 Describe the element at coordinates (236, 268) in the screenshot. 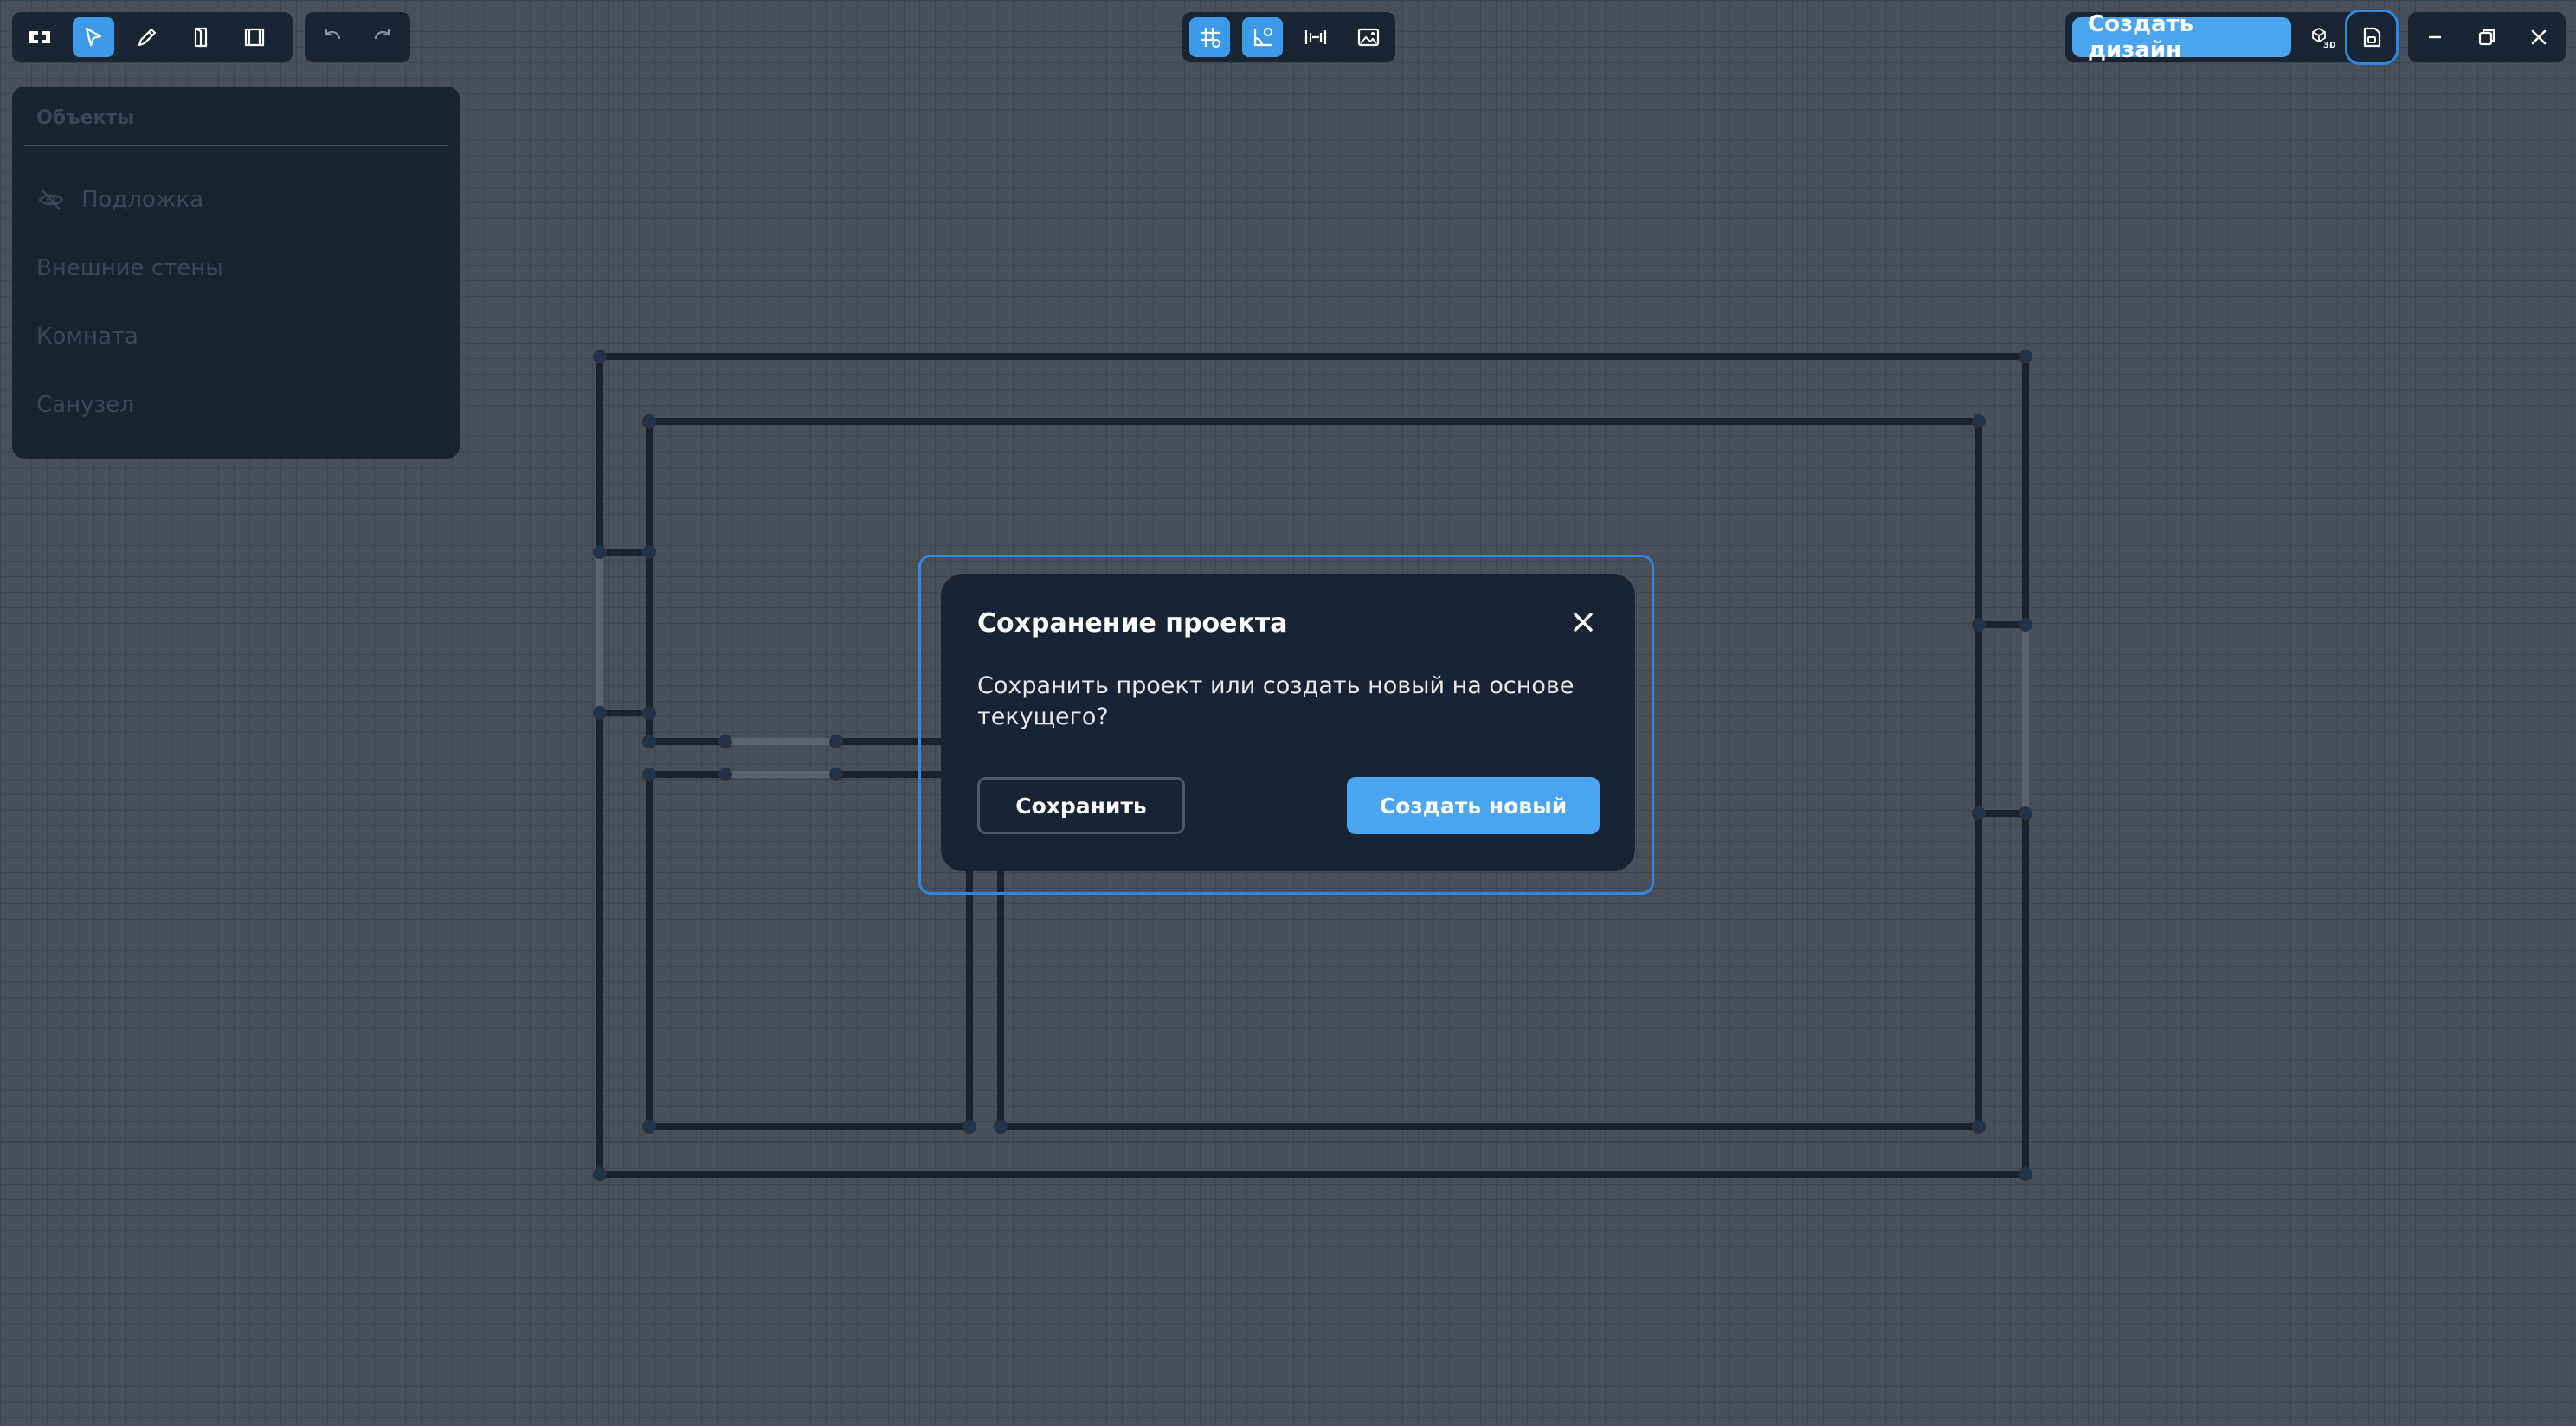

I see `objects-item-outer-walls: Внешние стены` at that location.